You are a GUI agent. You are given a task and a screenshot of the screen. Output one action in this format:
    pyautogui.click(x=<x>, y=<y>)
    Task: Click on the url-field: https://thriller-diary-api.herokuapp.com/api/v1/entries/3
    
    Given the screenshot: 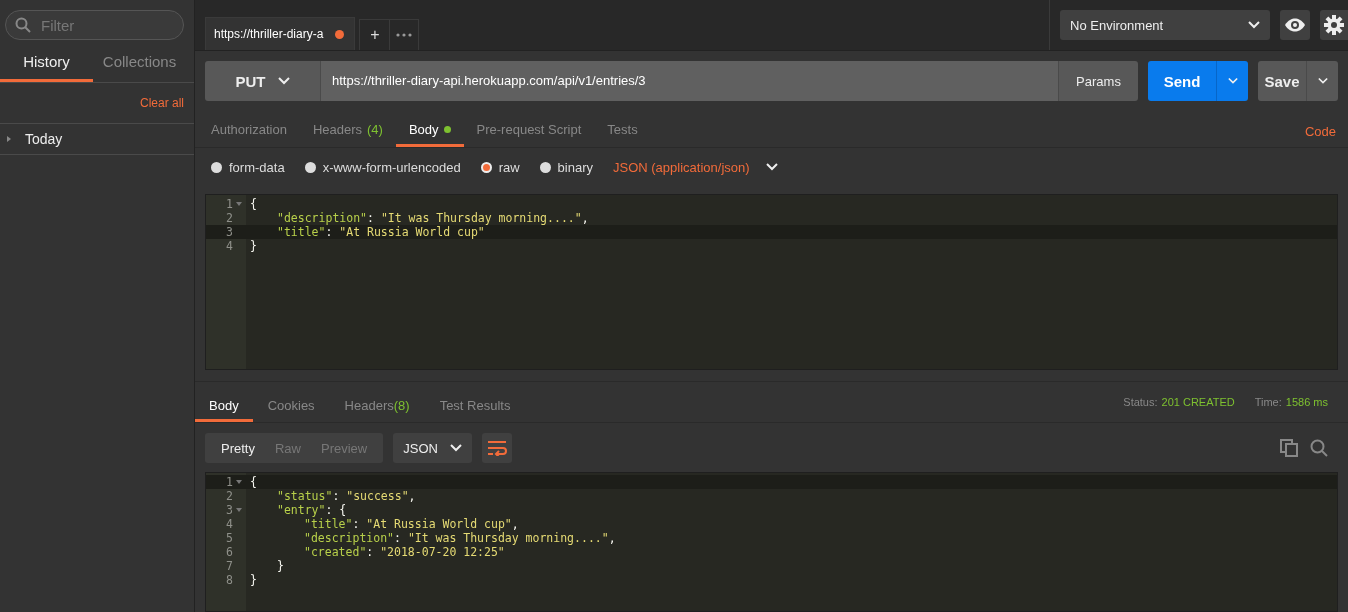 What is the action you would take?
    pyautogui.click(x=689, y=81)
    